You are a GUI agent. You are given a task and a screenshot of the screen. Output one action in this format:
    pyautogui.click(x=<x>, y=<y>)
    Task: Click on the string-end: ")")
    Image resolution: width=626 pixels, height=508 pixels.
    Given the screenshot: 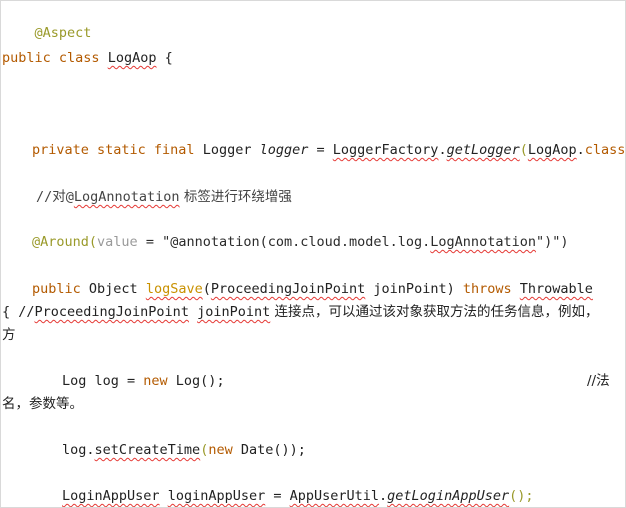 What is the action you would take?
    pyautogui.click(x=552, y=242)
    